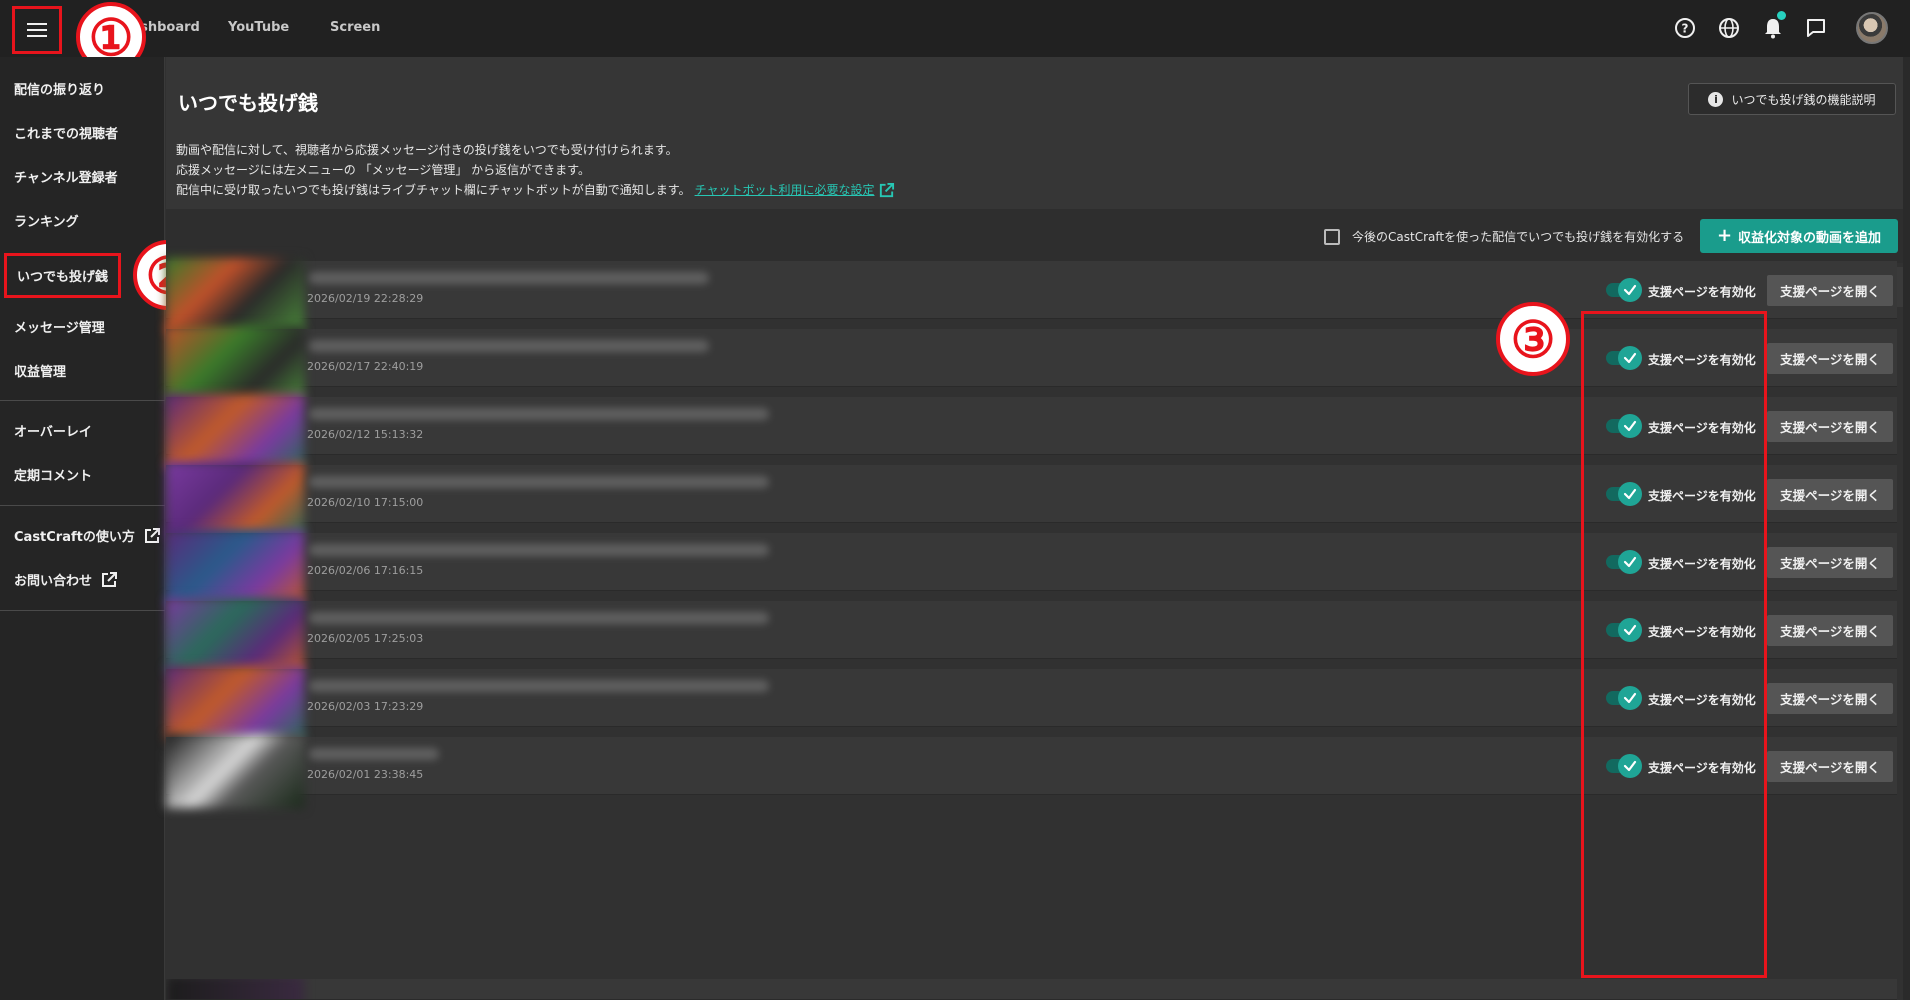  Describe the element at coordinates (955, 28) in the screenshot. I see `top-bar: Live Dashboard YouTube Screen ?` at that location.